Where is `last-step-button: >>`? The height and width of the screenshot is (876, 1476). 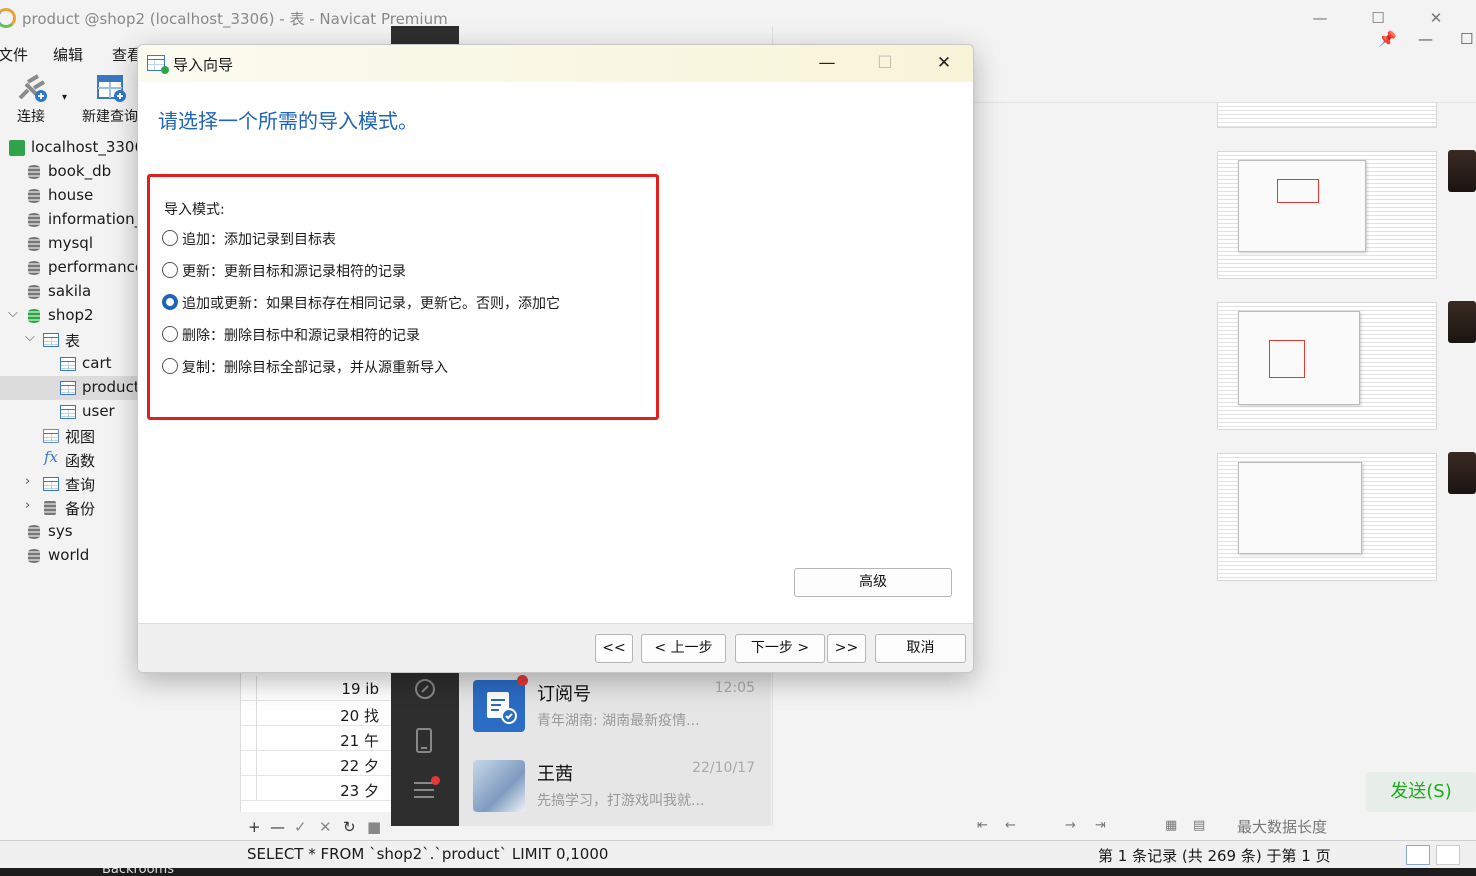
last-step-button: >> is located at coordinates (846, 648).